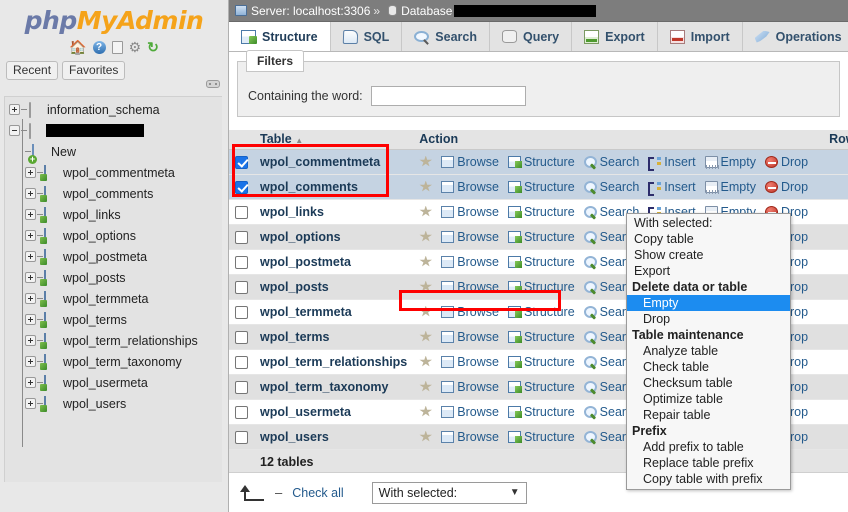 This screenshot has width=848, height=512. Describe the element at coordinates (334, 262) in the screenshot. I see `row-table-name: wpol_postmeta` at that location.